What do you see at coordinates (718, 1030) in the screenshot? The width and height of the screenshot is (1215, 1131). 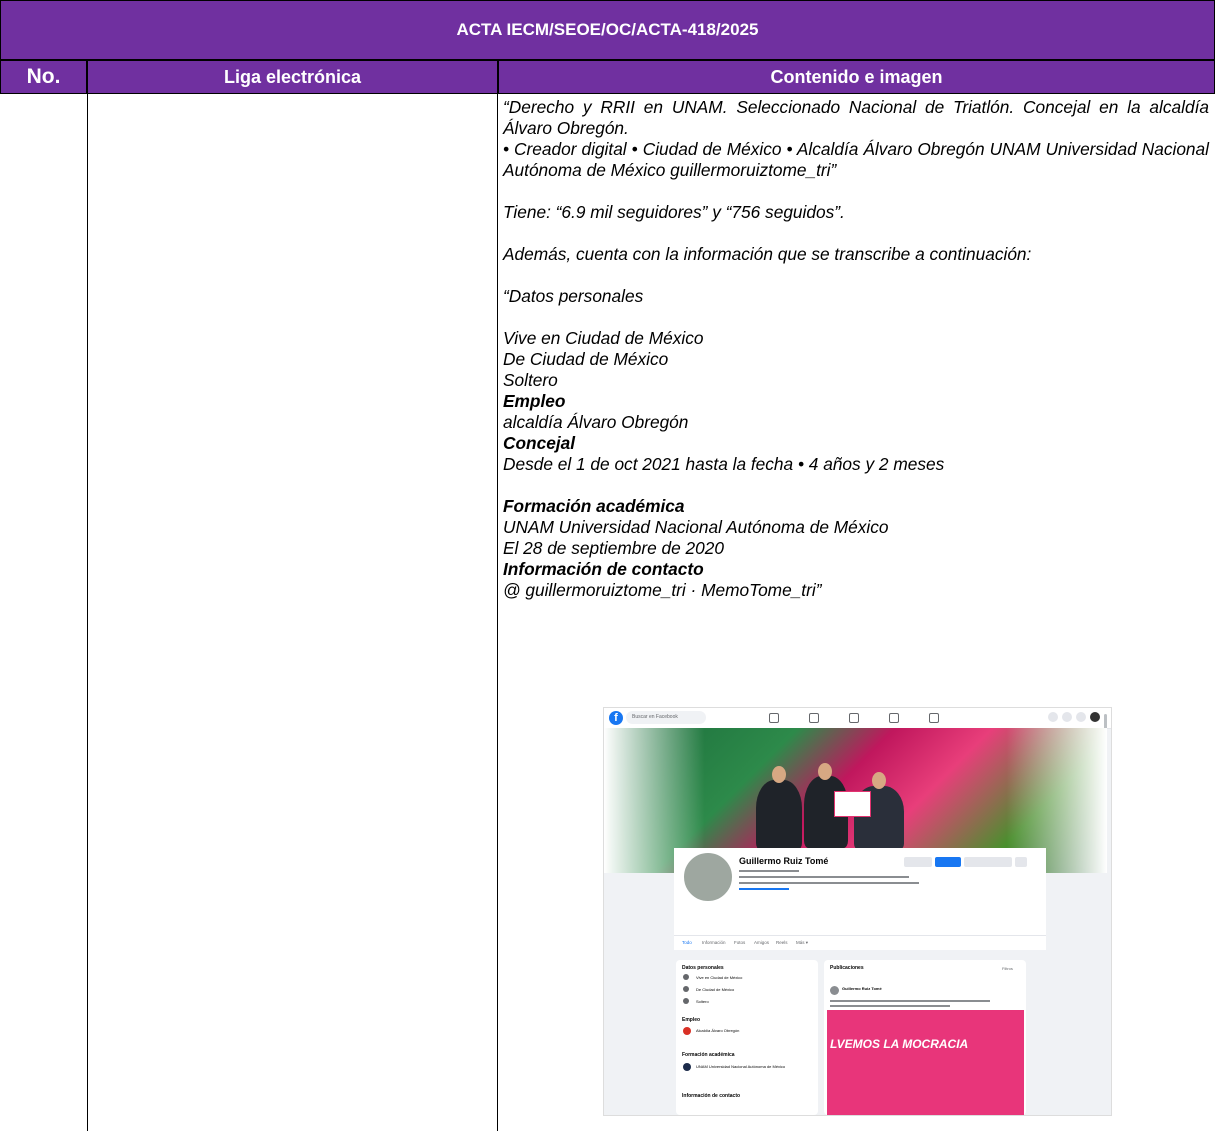 I see `empleo-item: Alcaldía Álvaro Obregón` at bounding box center [718, 1030].